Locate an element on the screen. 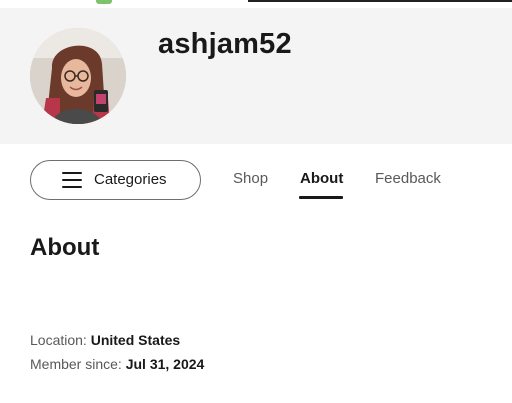 Image resolution: width=512 pixels, height=403 pixels. shop-nav: Categories Shop About Feedback is located at coordinates (256, 174).